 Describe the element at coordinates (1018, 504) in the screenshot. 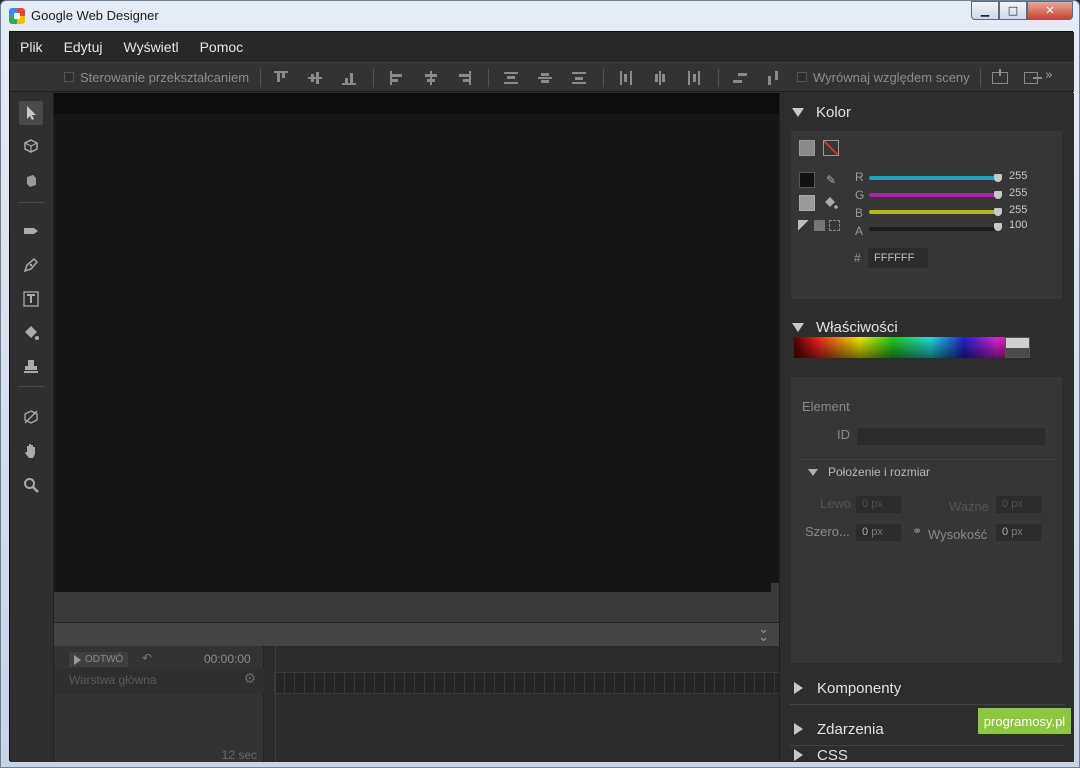

I see `top-input: 0 px` at that location.